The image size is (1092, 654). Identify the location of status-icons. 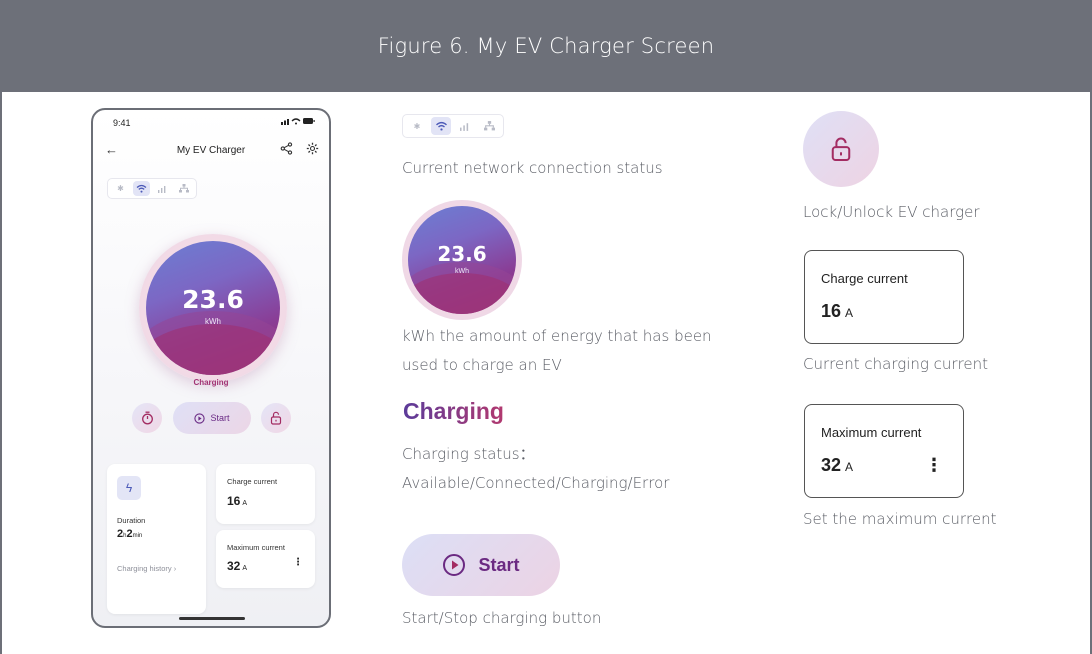
(298, 122).